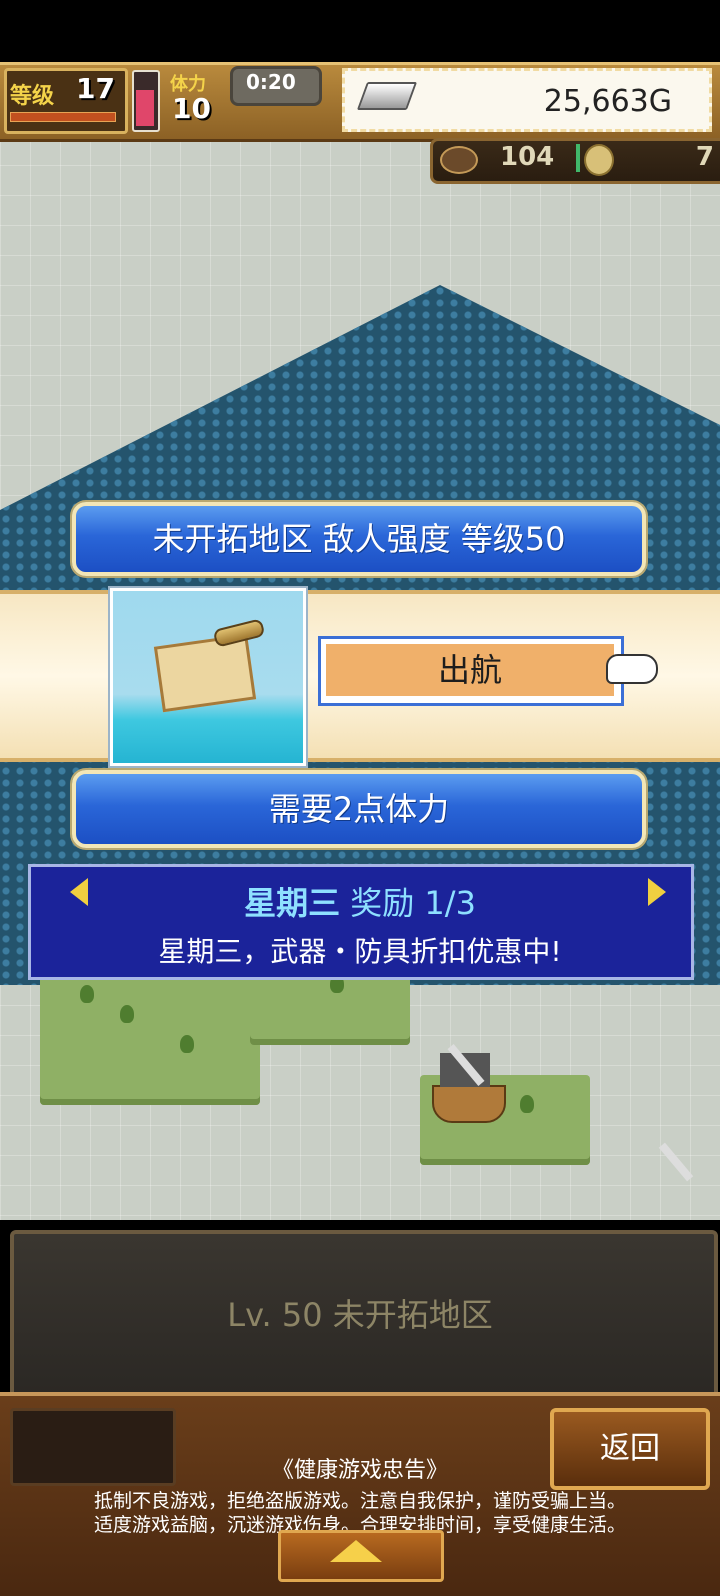 The height and width of the screenshot is (1596, 720). I want to click on resource-2-value: 7, so click(704, 157).